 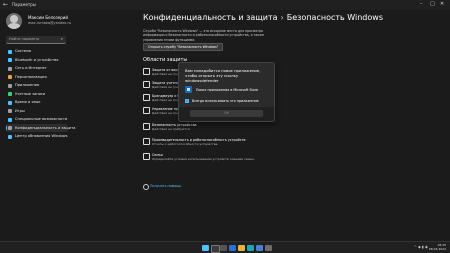 I want to click on start-icon, so click(x=205, y=247).